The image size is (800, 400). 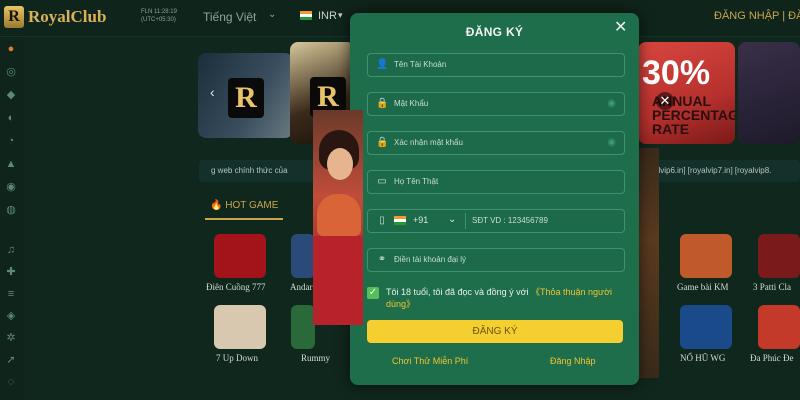 I want to click on chevron-down-icon: ▾, so click(x=340, y=15).